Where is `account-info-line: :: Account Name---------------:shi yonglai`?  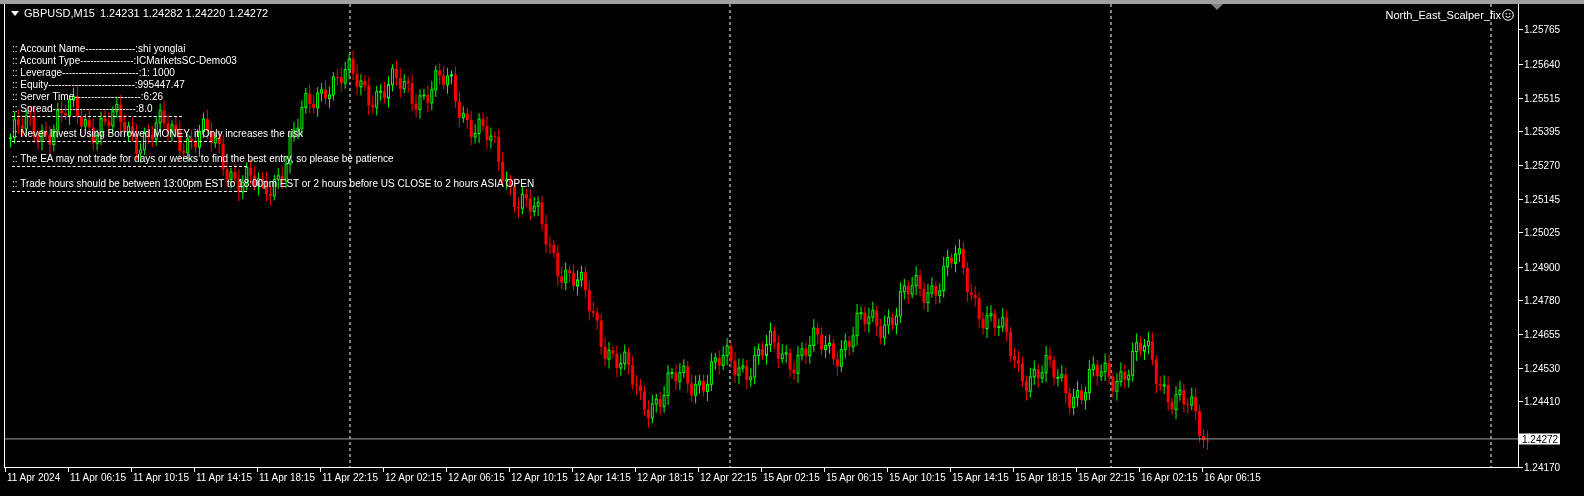
account-info-line: :: Account Name---------------:shi yonglai is located at coordinates (99, 49).